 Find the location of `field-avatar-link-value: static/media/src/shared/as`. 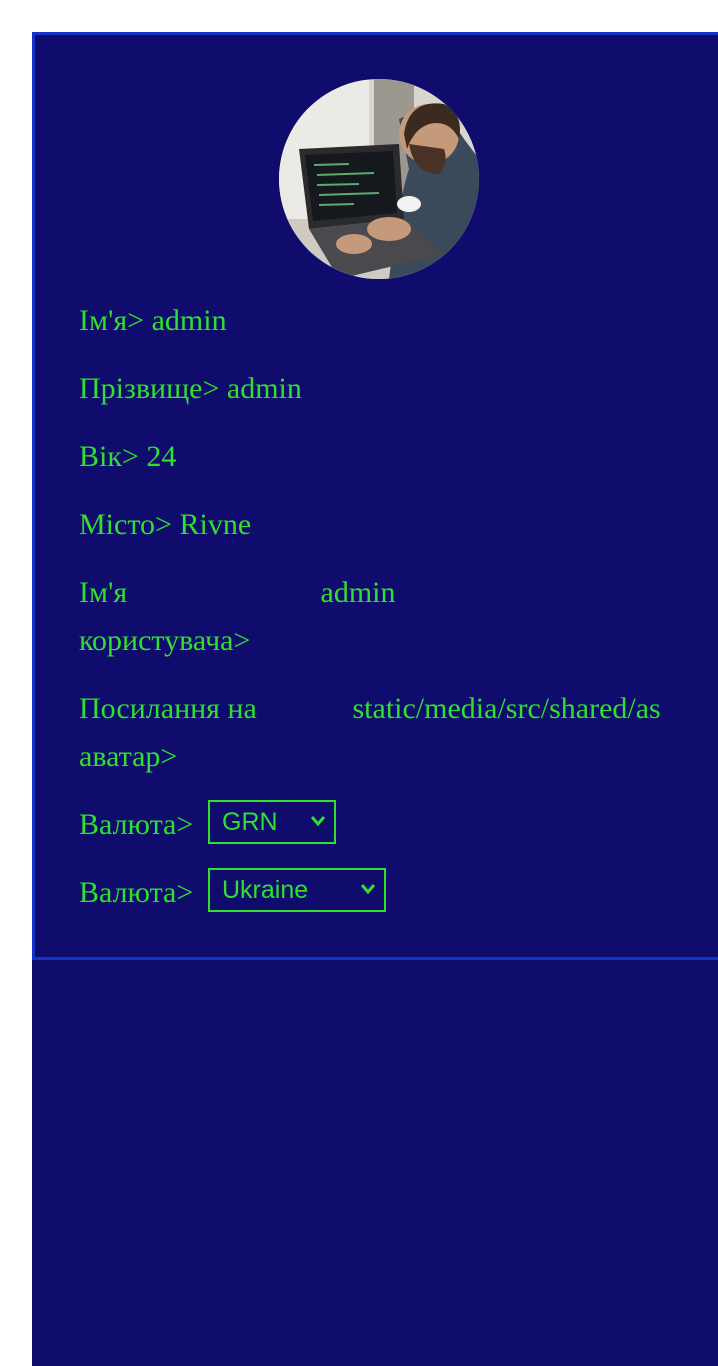

field-avatar-link-value: static/media/src/shared/as is located at coordinates (506, 708).